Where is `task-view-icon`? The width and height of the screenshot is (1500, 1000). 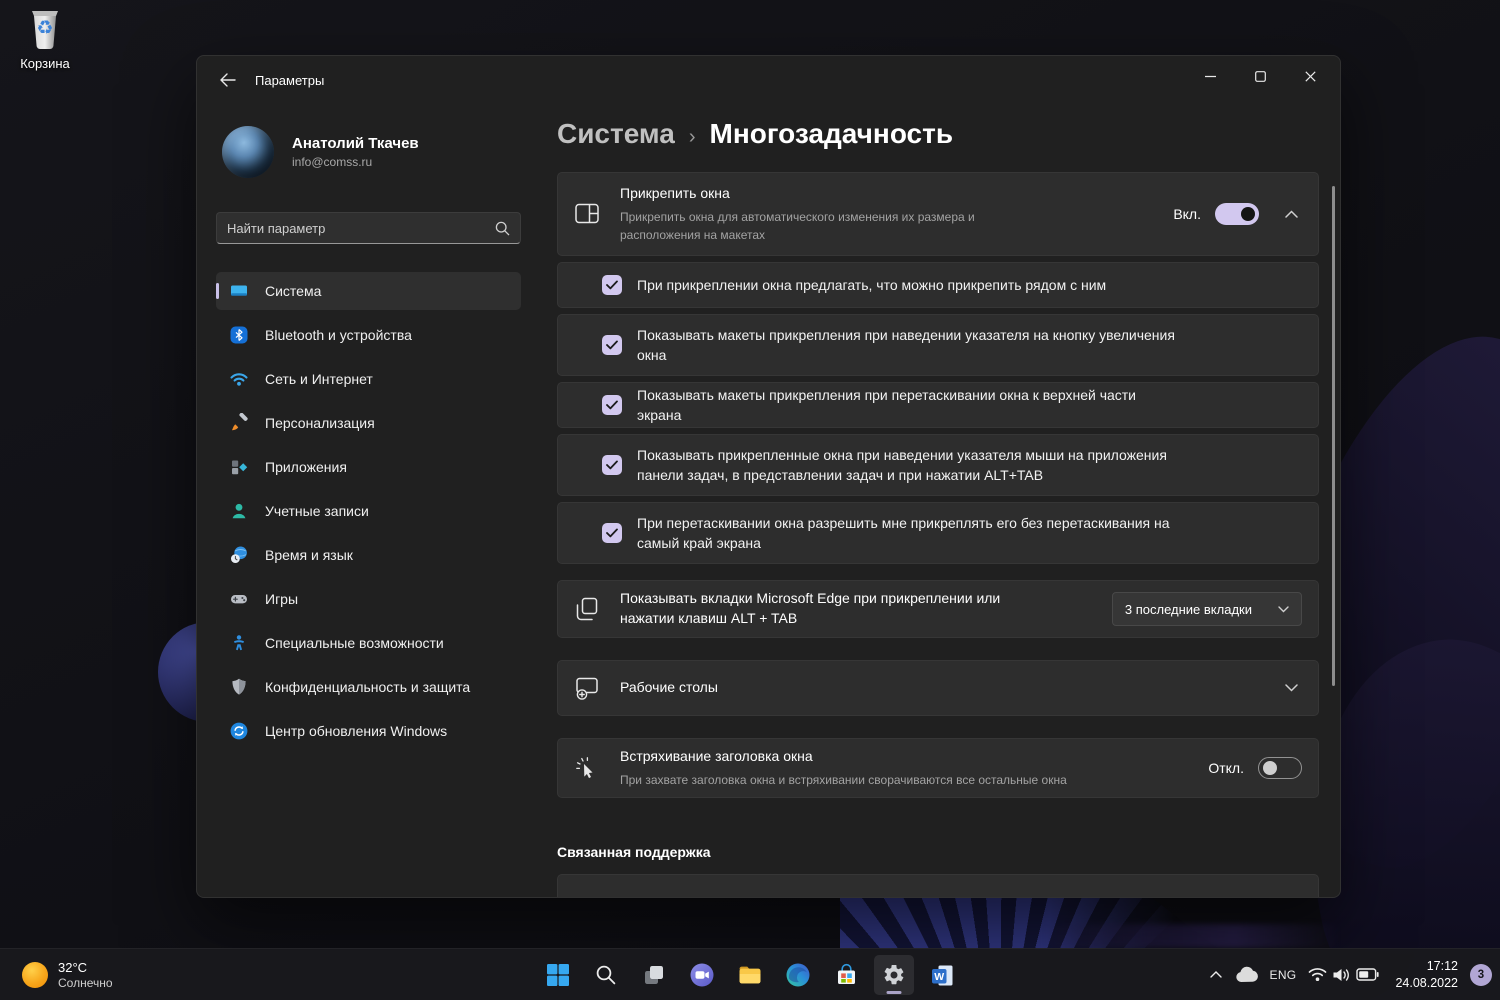 task-view-icon is located at coordinates (654, 975).